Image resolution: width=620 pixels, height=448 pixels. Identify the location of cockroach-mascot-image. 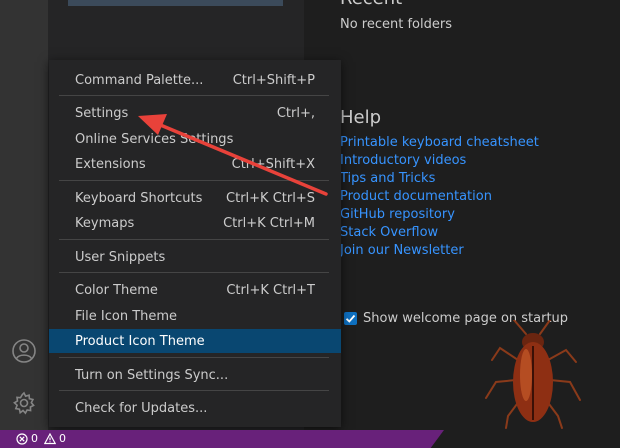
(533, 374).